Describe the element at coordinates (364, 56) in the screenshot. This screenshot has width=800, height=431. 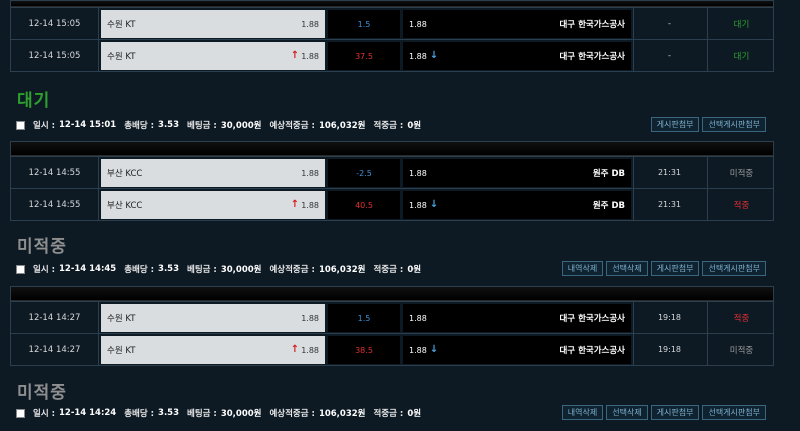
I see `handicap-value: 37.5` at that location.